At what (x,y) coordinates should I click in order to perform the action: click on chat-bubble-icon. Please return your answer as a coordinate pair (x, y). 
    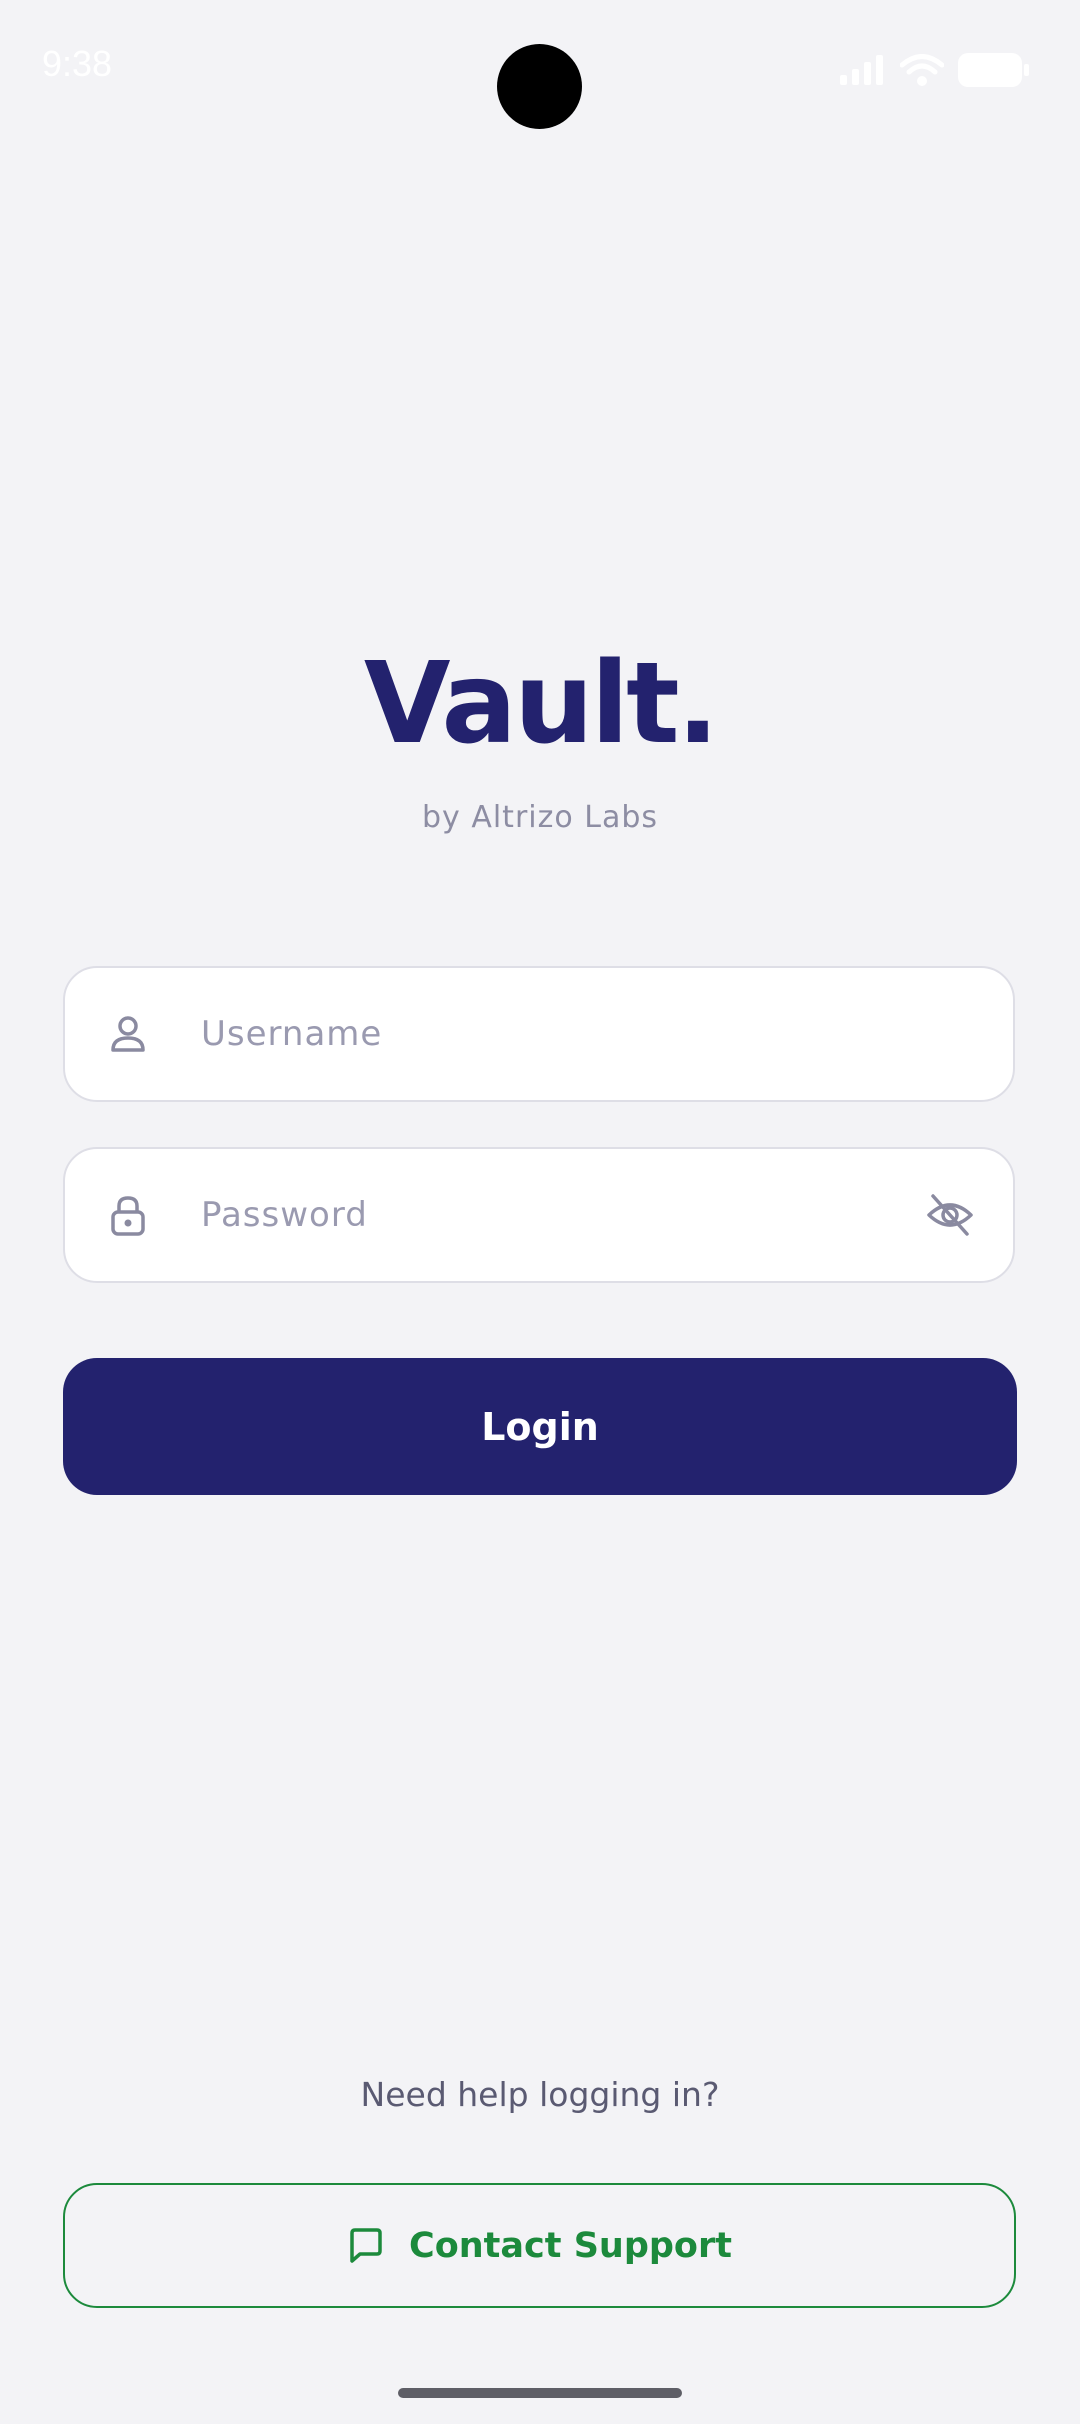
    Looking at the image, I should click on (366, 2246).